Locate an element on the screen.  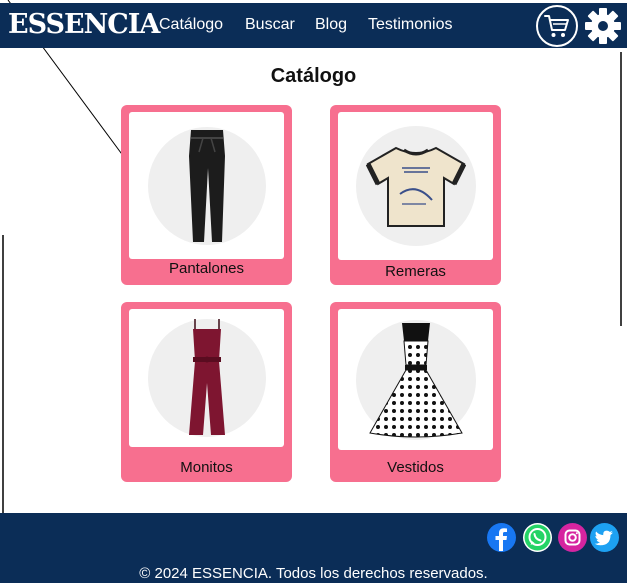
whatsapp-link is located at coordinates (537, 537).